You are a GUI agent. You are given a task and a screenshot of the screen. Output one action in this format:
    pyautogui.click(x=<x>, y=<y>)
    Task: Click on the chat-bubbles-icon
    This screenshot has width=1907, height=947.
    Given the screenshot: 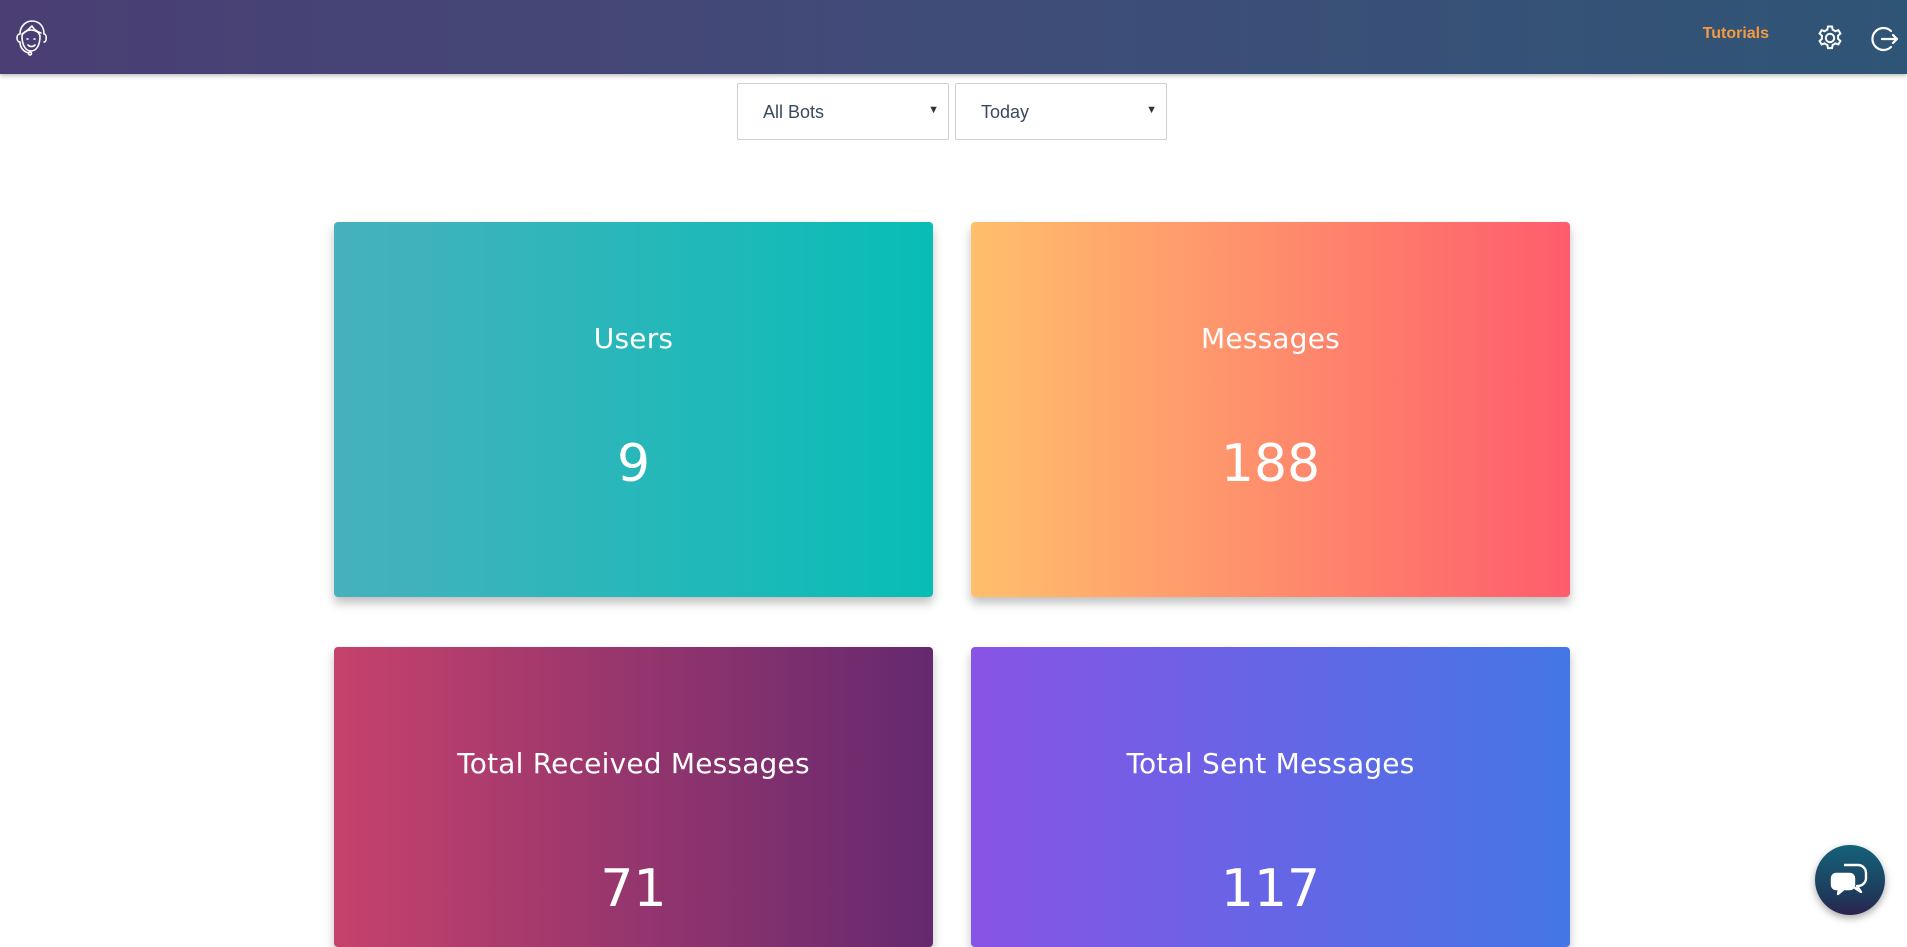 What is the action you would take?
    pyautogui.click(x=1849, y=879)
    